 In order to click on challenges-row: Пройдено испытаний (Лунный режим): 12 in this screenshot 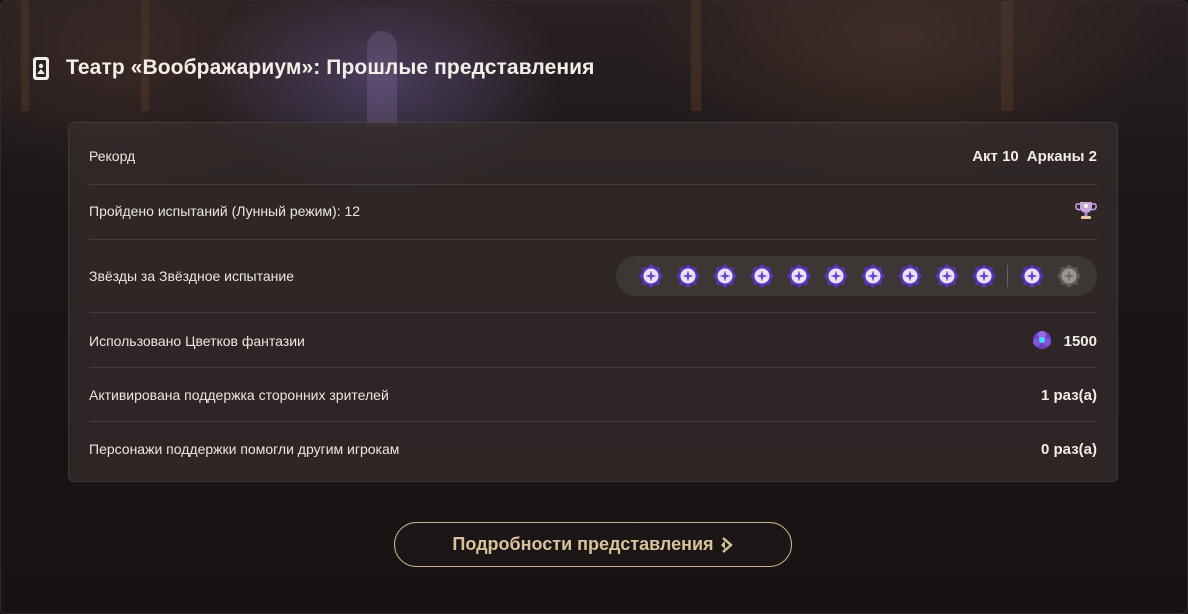, I will do `click(593, 211)`.